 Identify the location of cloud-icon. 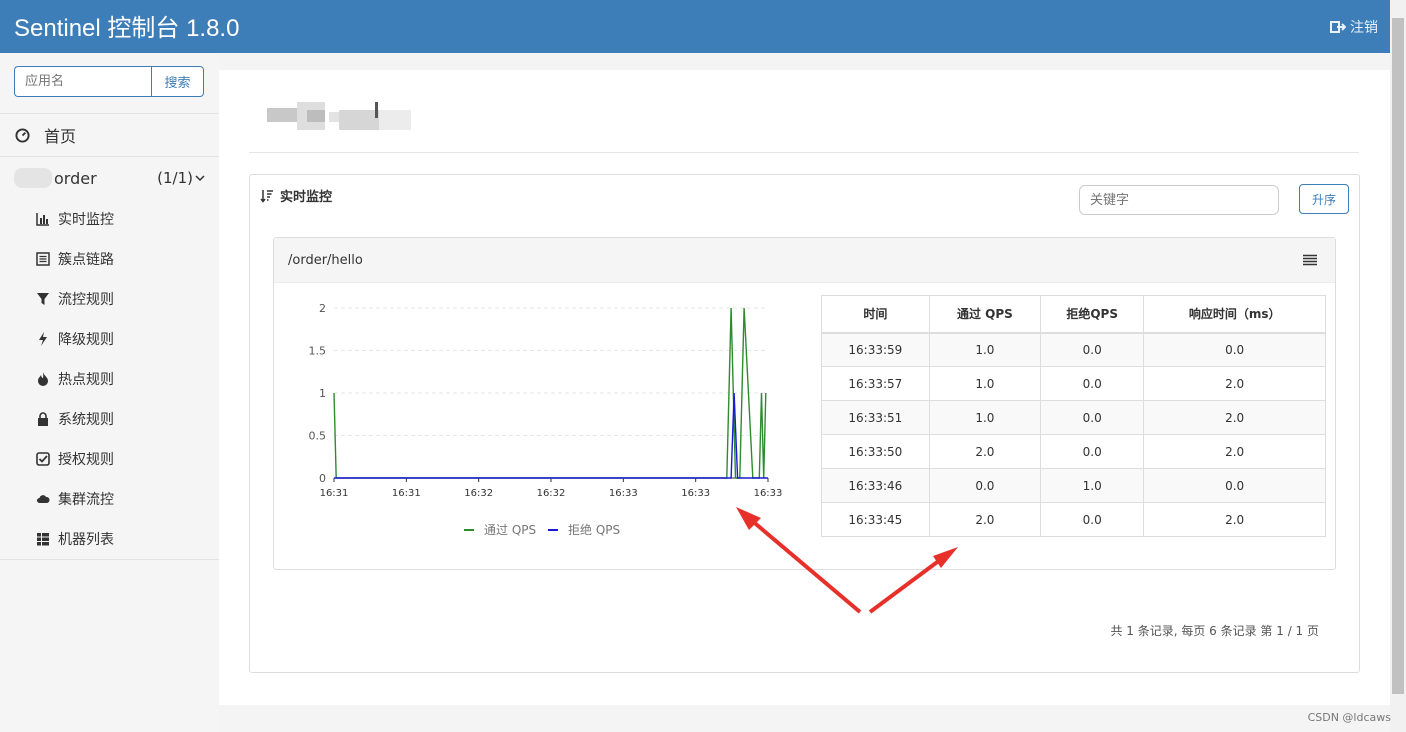
(43, 499).